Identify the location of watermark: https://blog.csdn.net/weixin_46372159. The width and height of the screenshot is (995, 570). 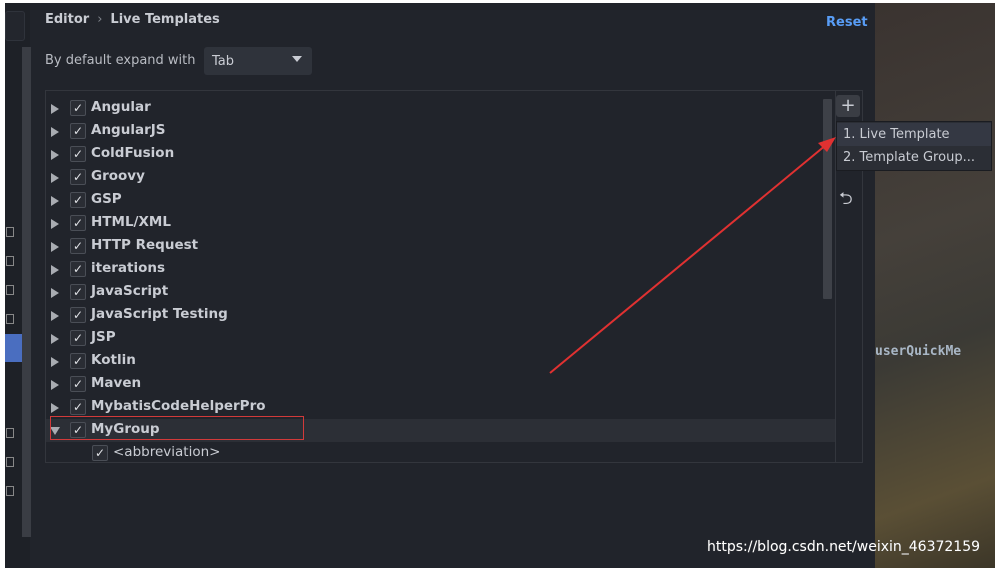
(844, 547).